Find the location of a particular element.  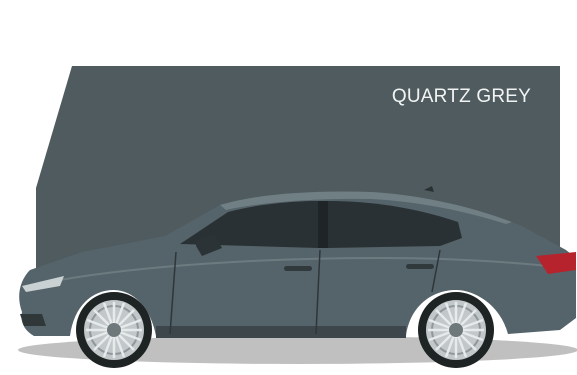

car-front-bumper is located at coordinates (33, 320).